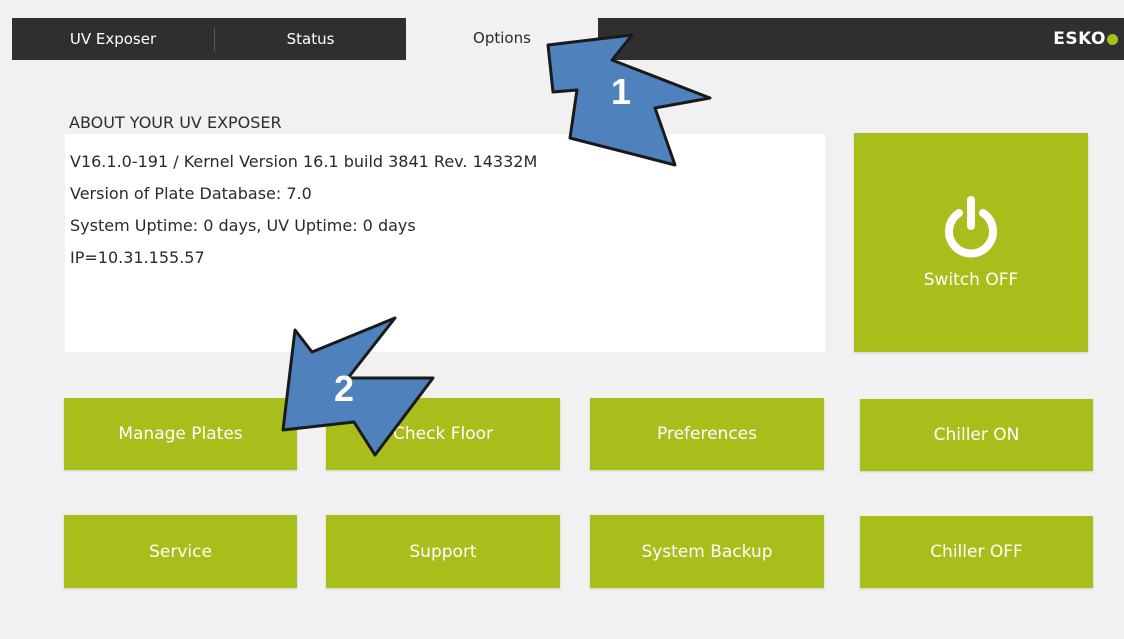 Image resolution: width=1124 pixels, height=639 pixels. What do you see at coordinates (971, 226) in the screenshot?
I see `power-icon` at bounding box center [971, 226].